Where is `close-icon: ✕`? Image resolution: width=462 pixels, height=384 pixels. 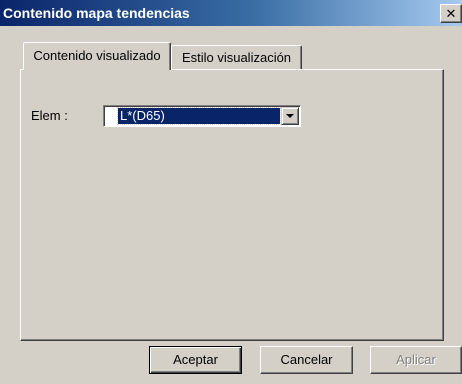
close-icon: ✕ is located at coordinates (451, 13).